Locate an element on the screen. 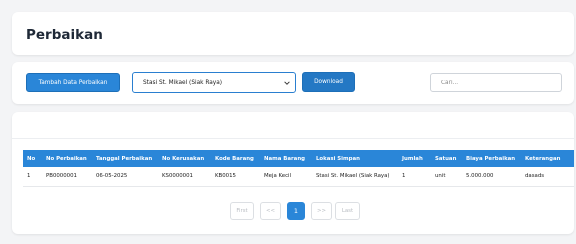  col-header-location: Lokasi Simpan is located at coordinates (338, 158).